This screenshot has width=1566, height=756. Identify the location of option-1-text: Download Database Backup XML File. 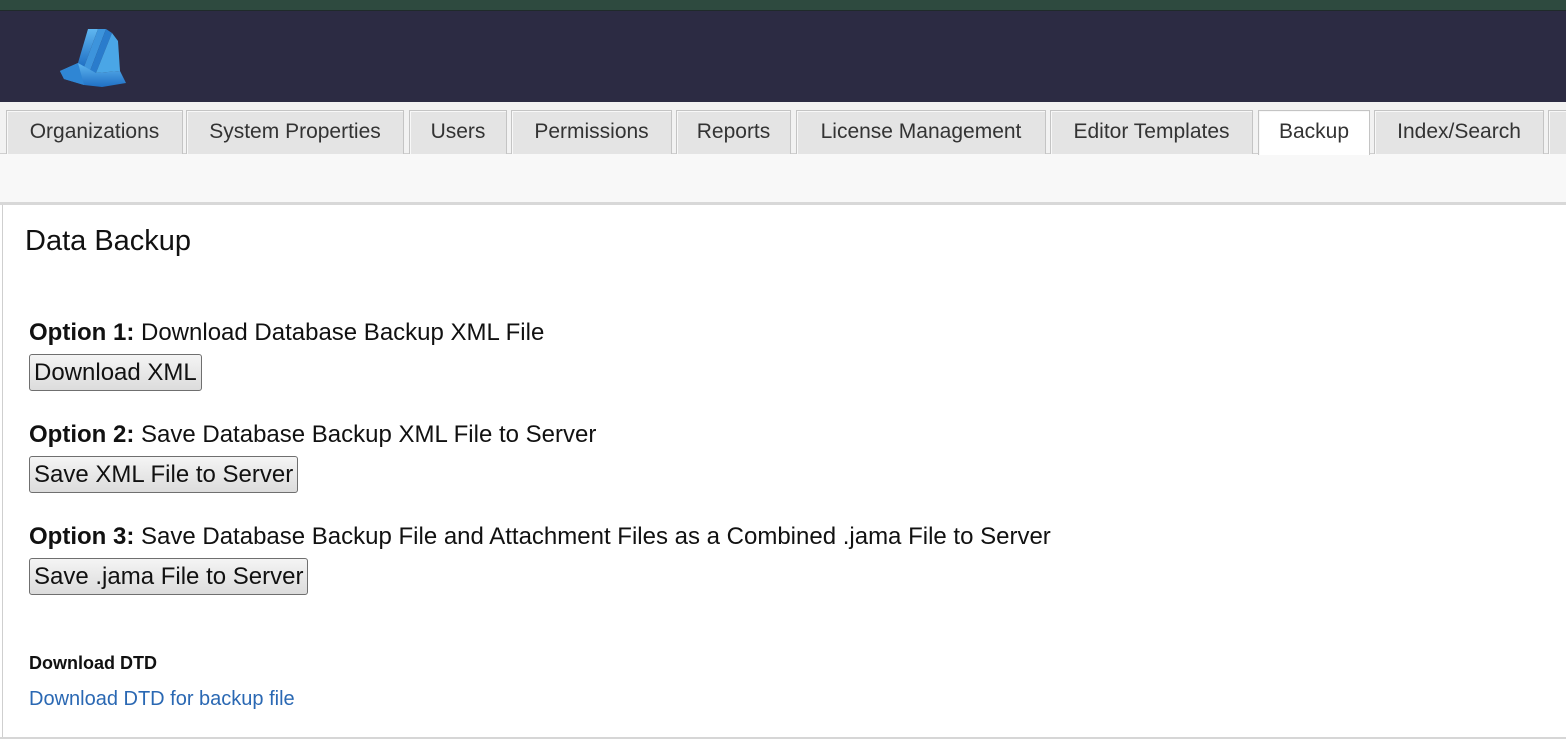
(339, 332).